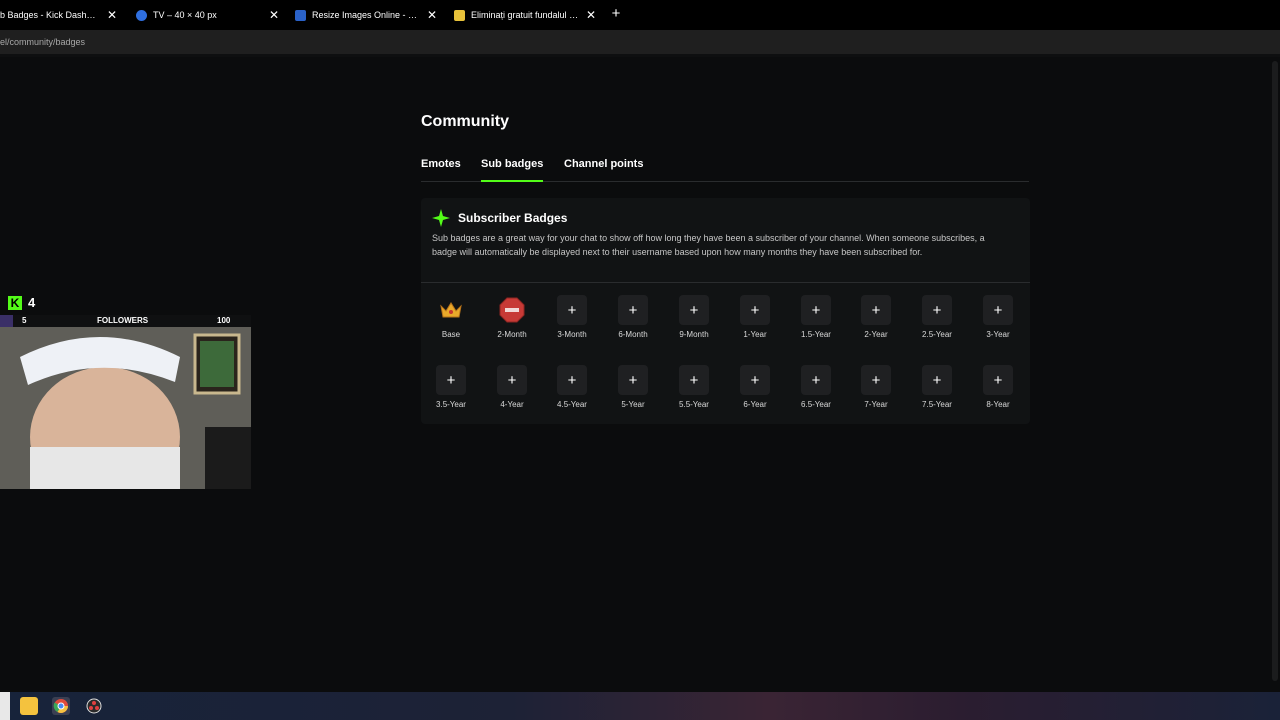 The image size is (1280, 720). Describe the element at coordinates (1275, 371) in the screenshot. I see `scrollbar-thumb` at that location.